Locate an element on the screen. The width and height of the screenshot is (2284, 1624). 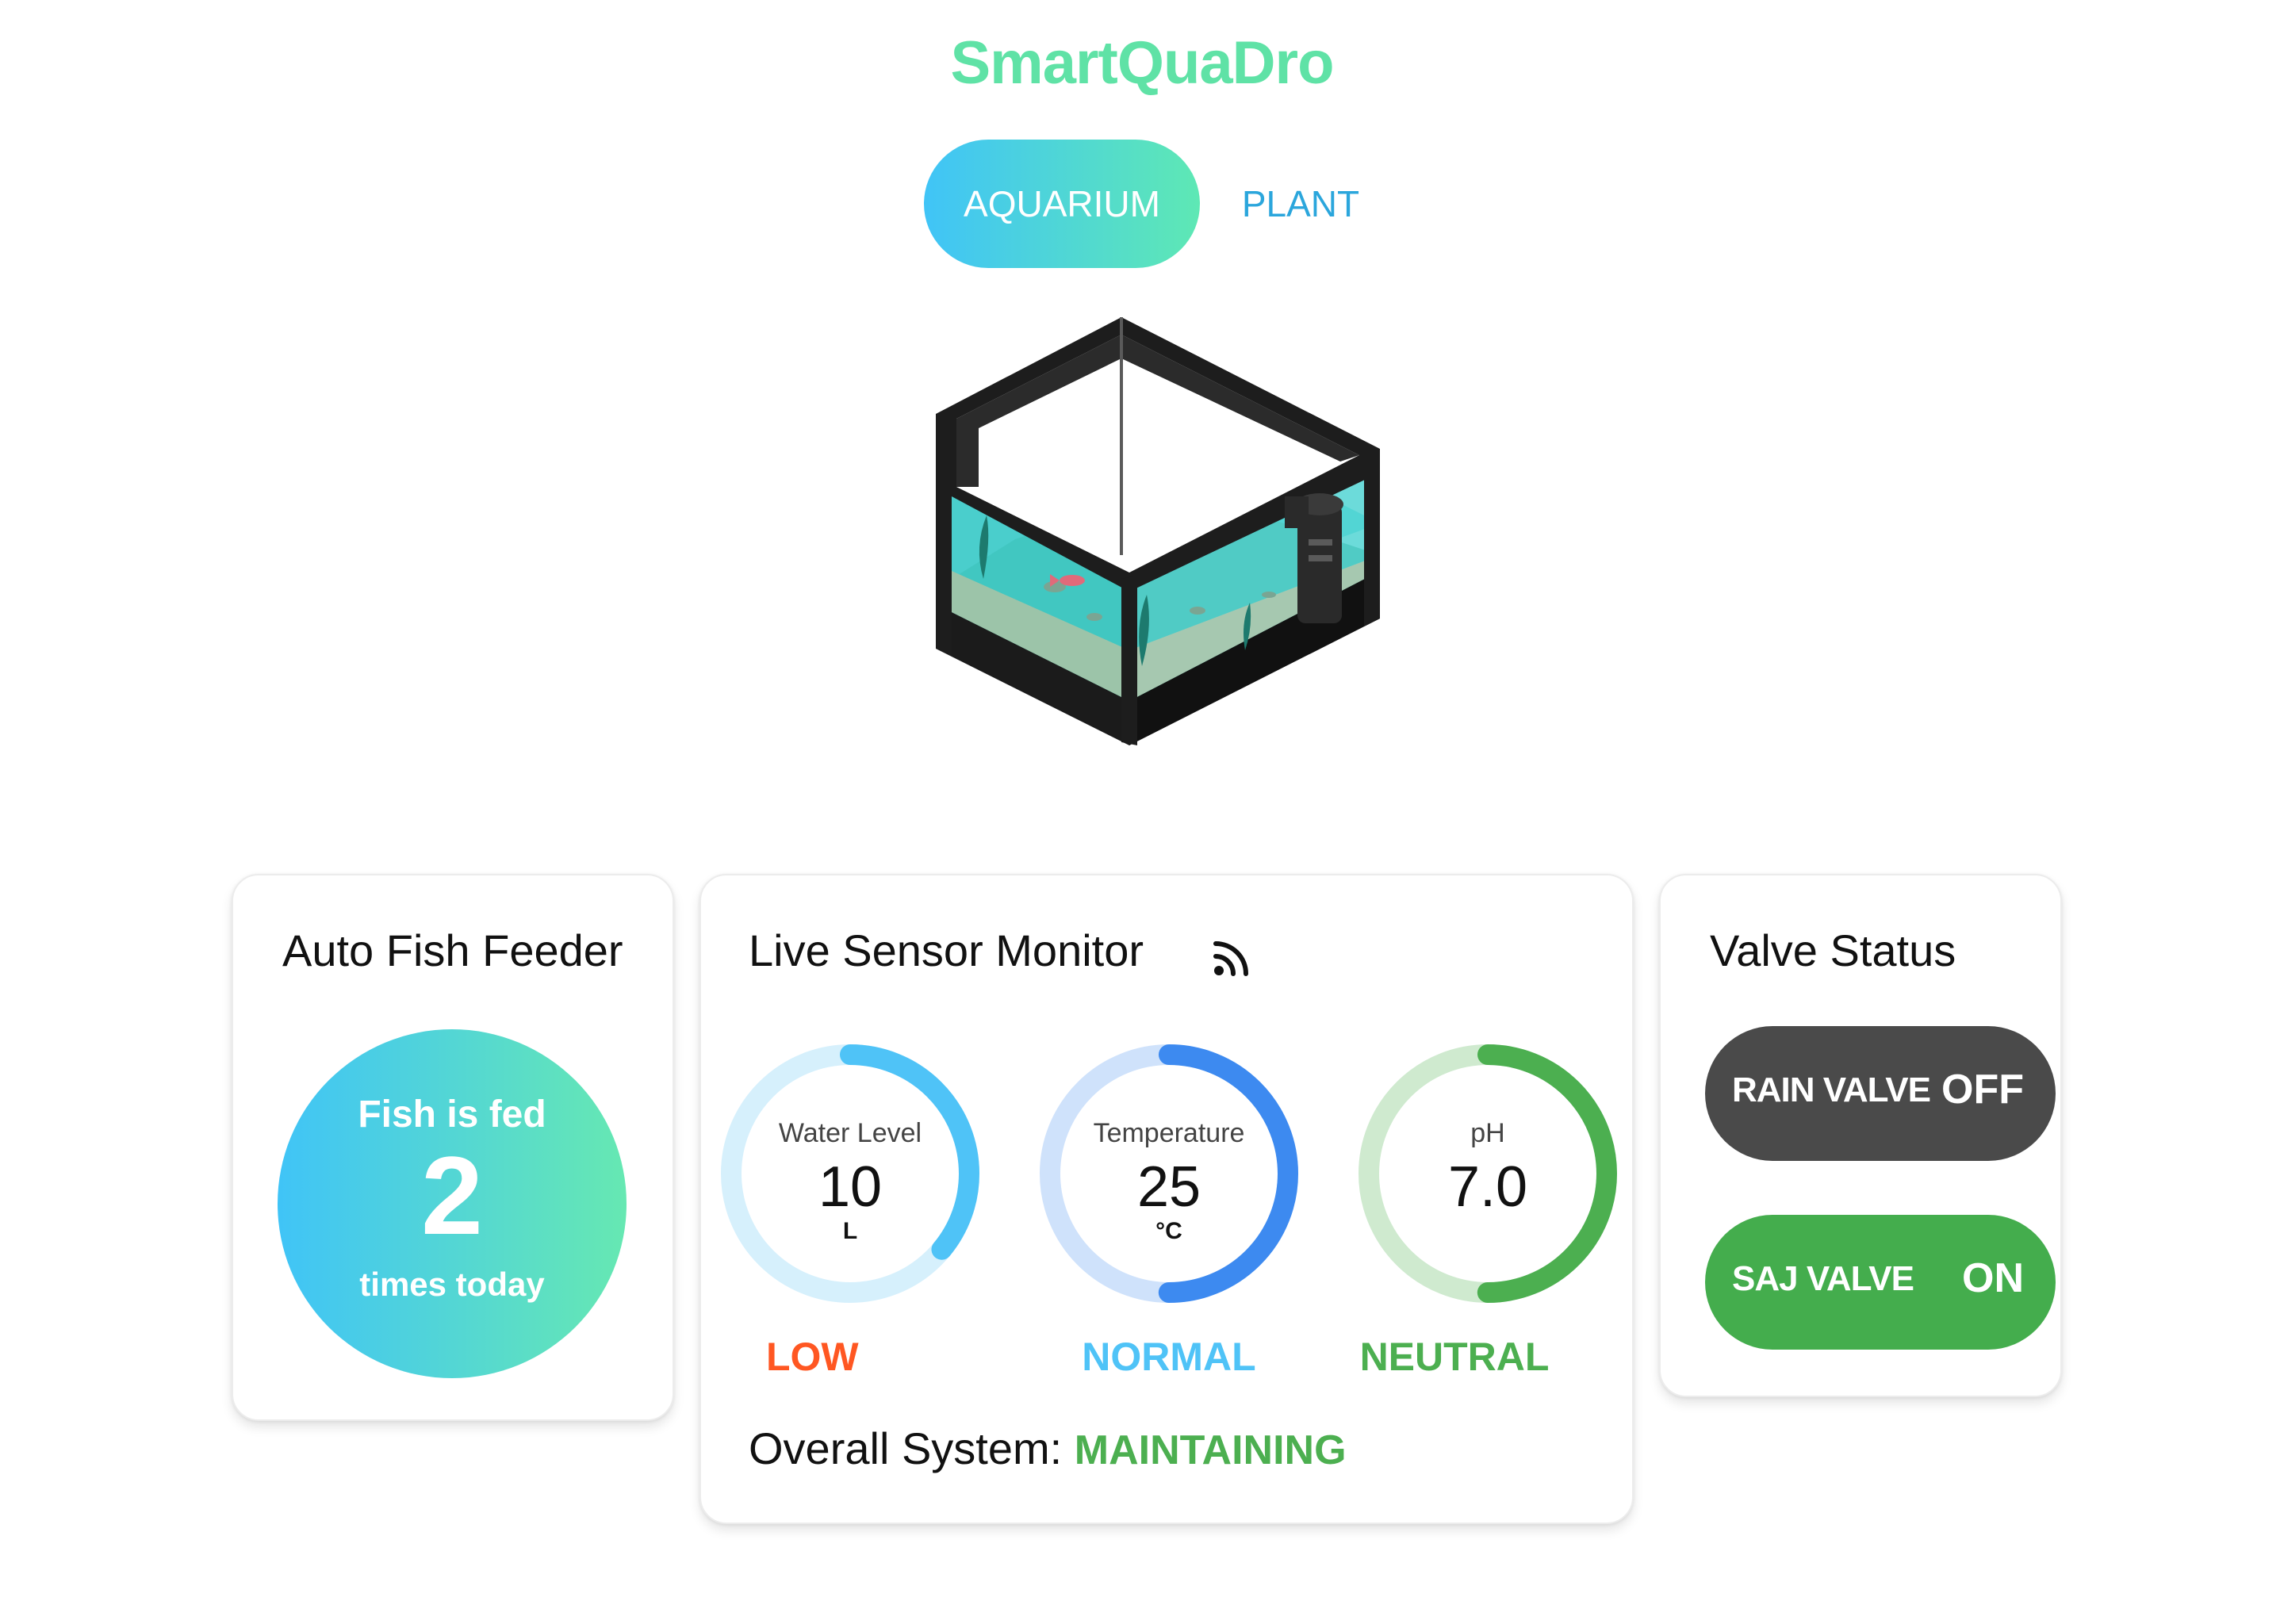
valve-title: Valve Status is located at coordinates (1833, 950).